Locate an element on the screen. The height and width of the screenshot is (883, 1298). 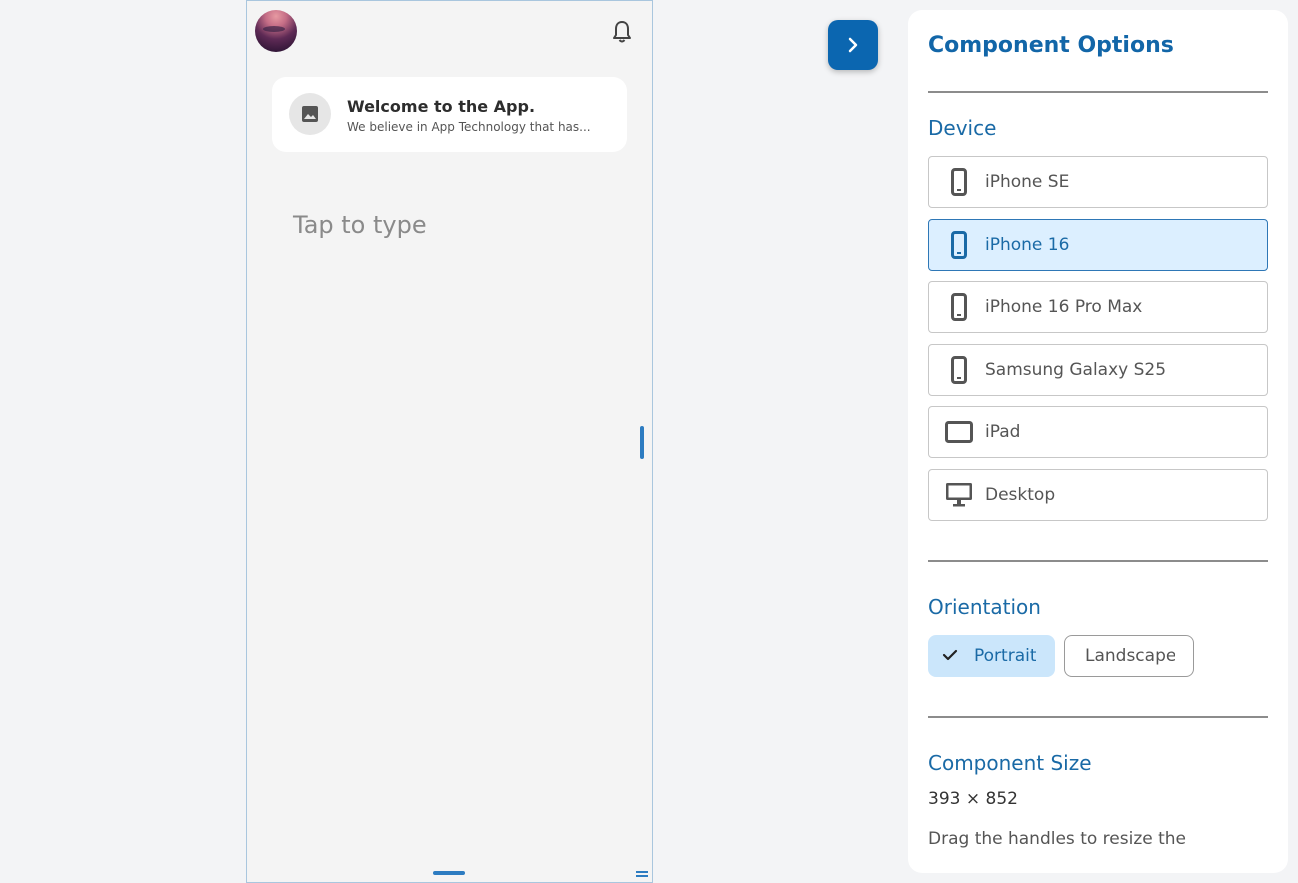
check-icon is located at coordinates (950, 657).